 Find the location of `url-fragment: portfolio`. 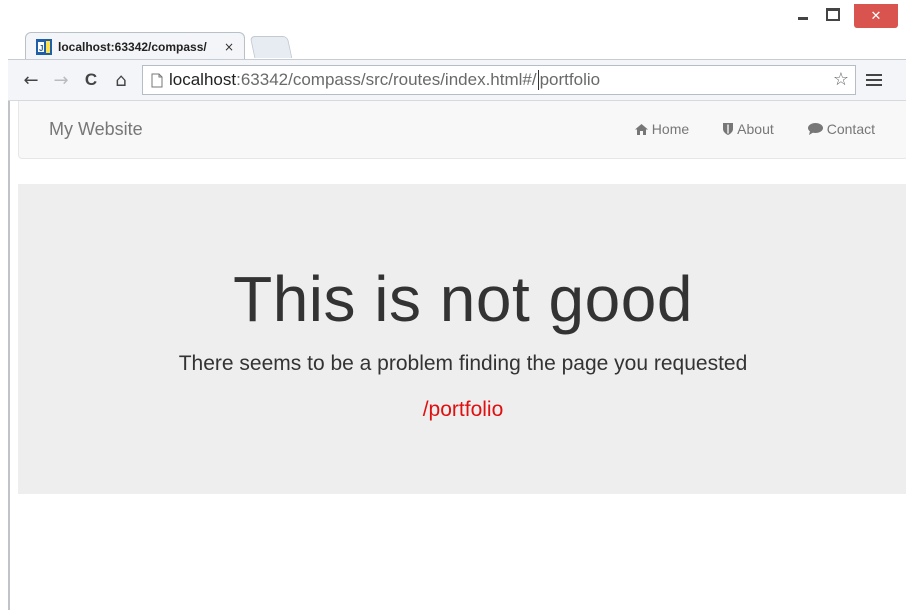

url-fragment: portfolio is located at coordinates (570, 79).